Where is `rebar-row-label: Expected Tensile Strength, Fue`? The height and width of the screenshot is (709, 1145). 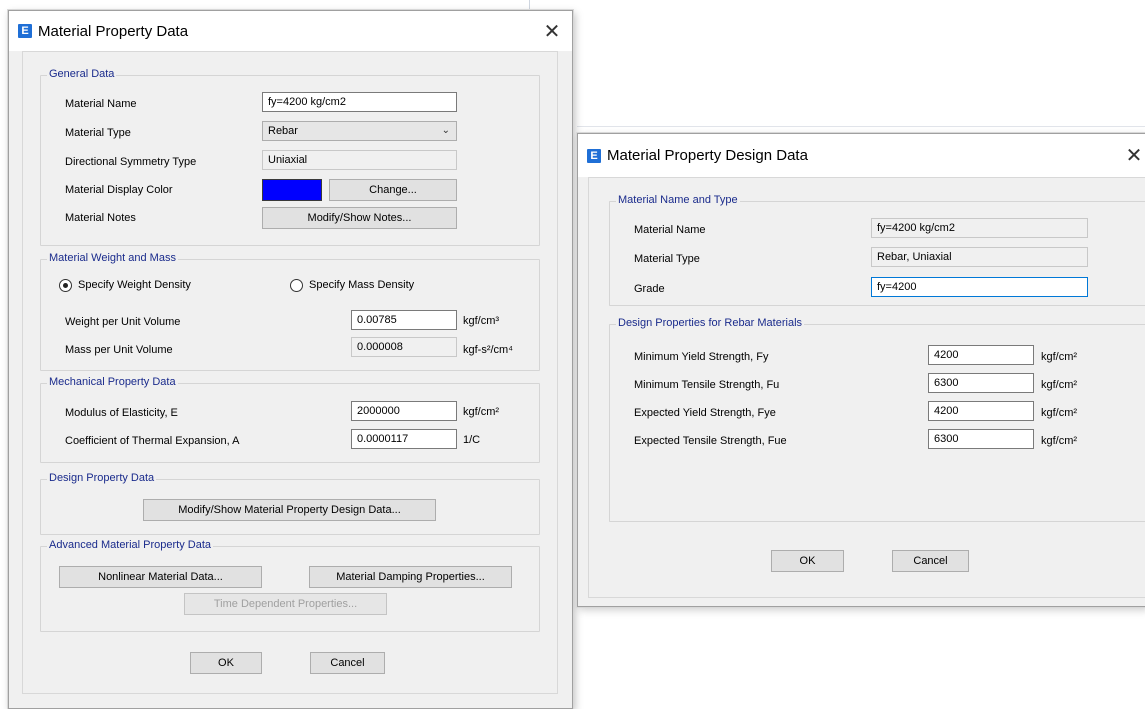 rebar-row-label: Expected Tensile Strength, Fue is located at coordinates (710, 441).